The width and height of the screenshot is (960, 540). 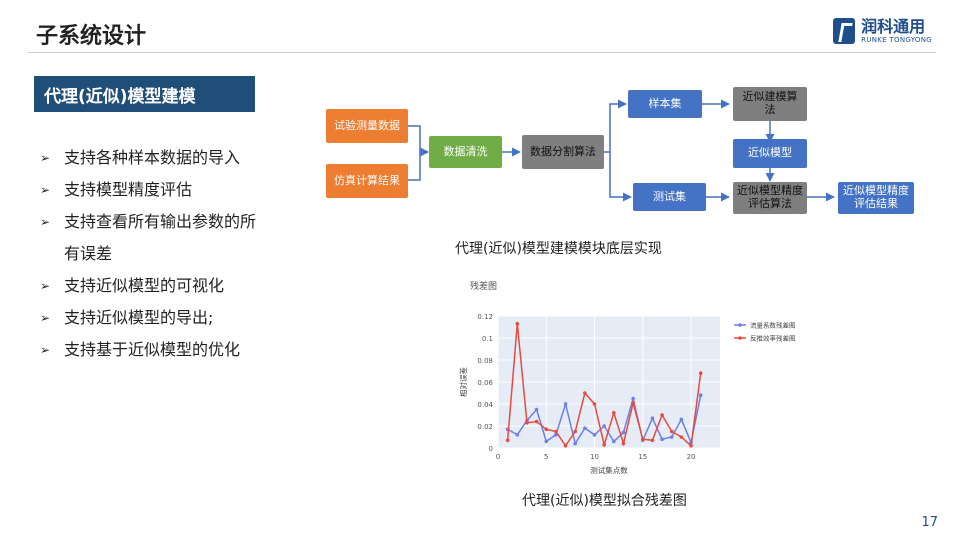 What do you see at coordinates (150, 158) in the screenshot?
I see `list-item: ➢ 支持各种样本数据的导入` at bounding box center [150, 158].